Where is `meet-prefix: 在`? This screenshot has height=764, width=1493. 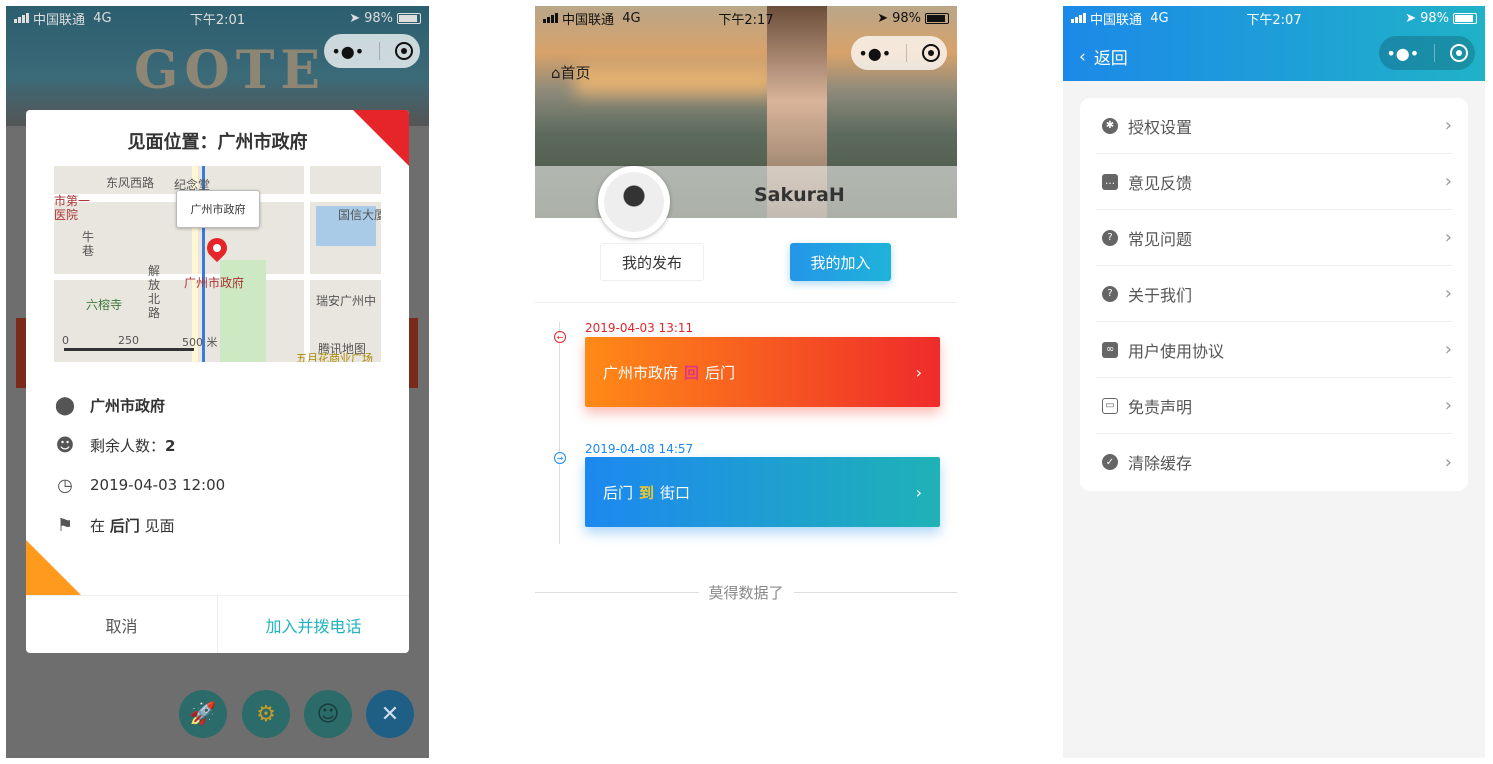
meet-prefix: 在 is located at coordinates (98, 525).